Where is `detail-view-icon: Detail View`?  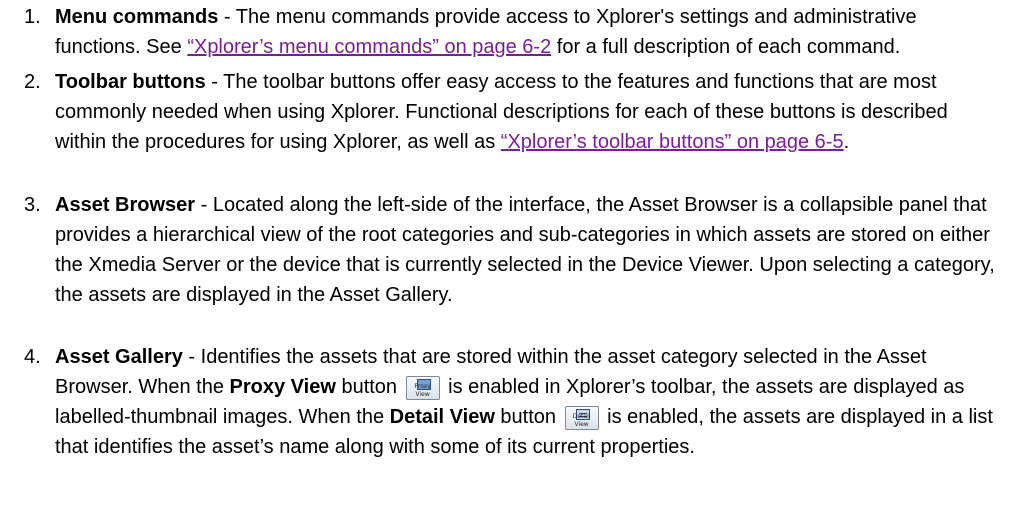
detail-view-icon: Detail View is located at coordinates (581, 417).